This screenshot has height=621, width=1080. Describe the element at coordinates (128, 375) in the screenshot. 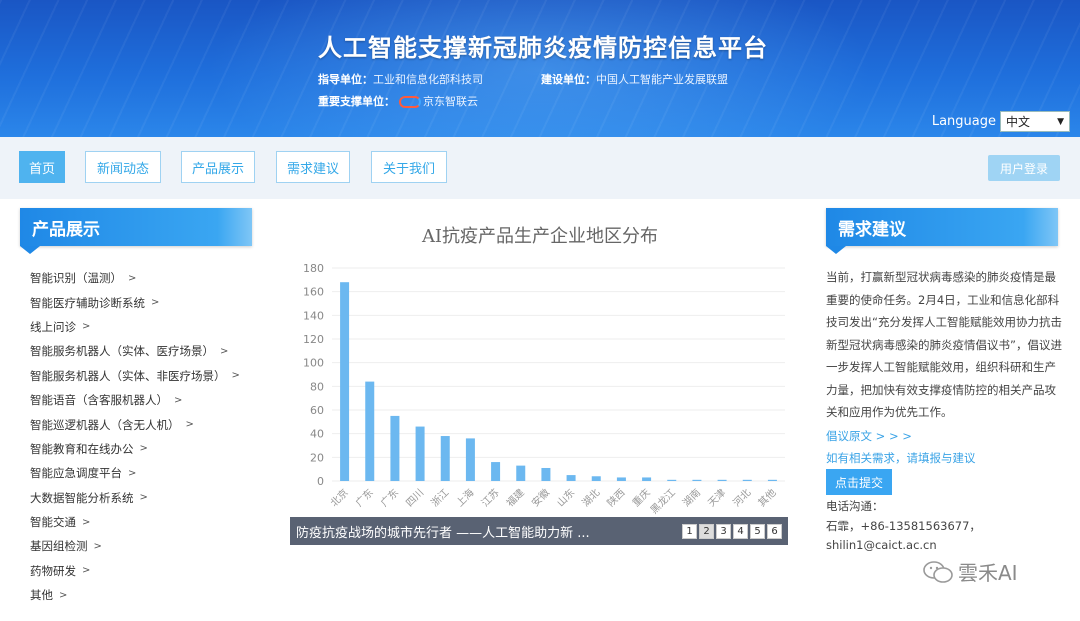

I see `product-category-label: 智能服务机器人（实体、非医疗场景）` at that location.